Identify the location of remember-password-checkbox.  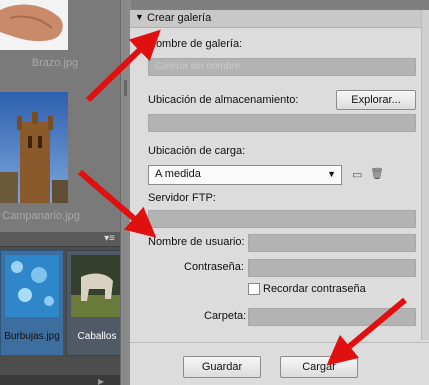
(254, 289).